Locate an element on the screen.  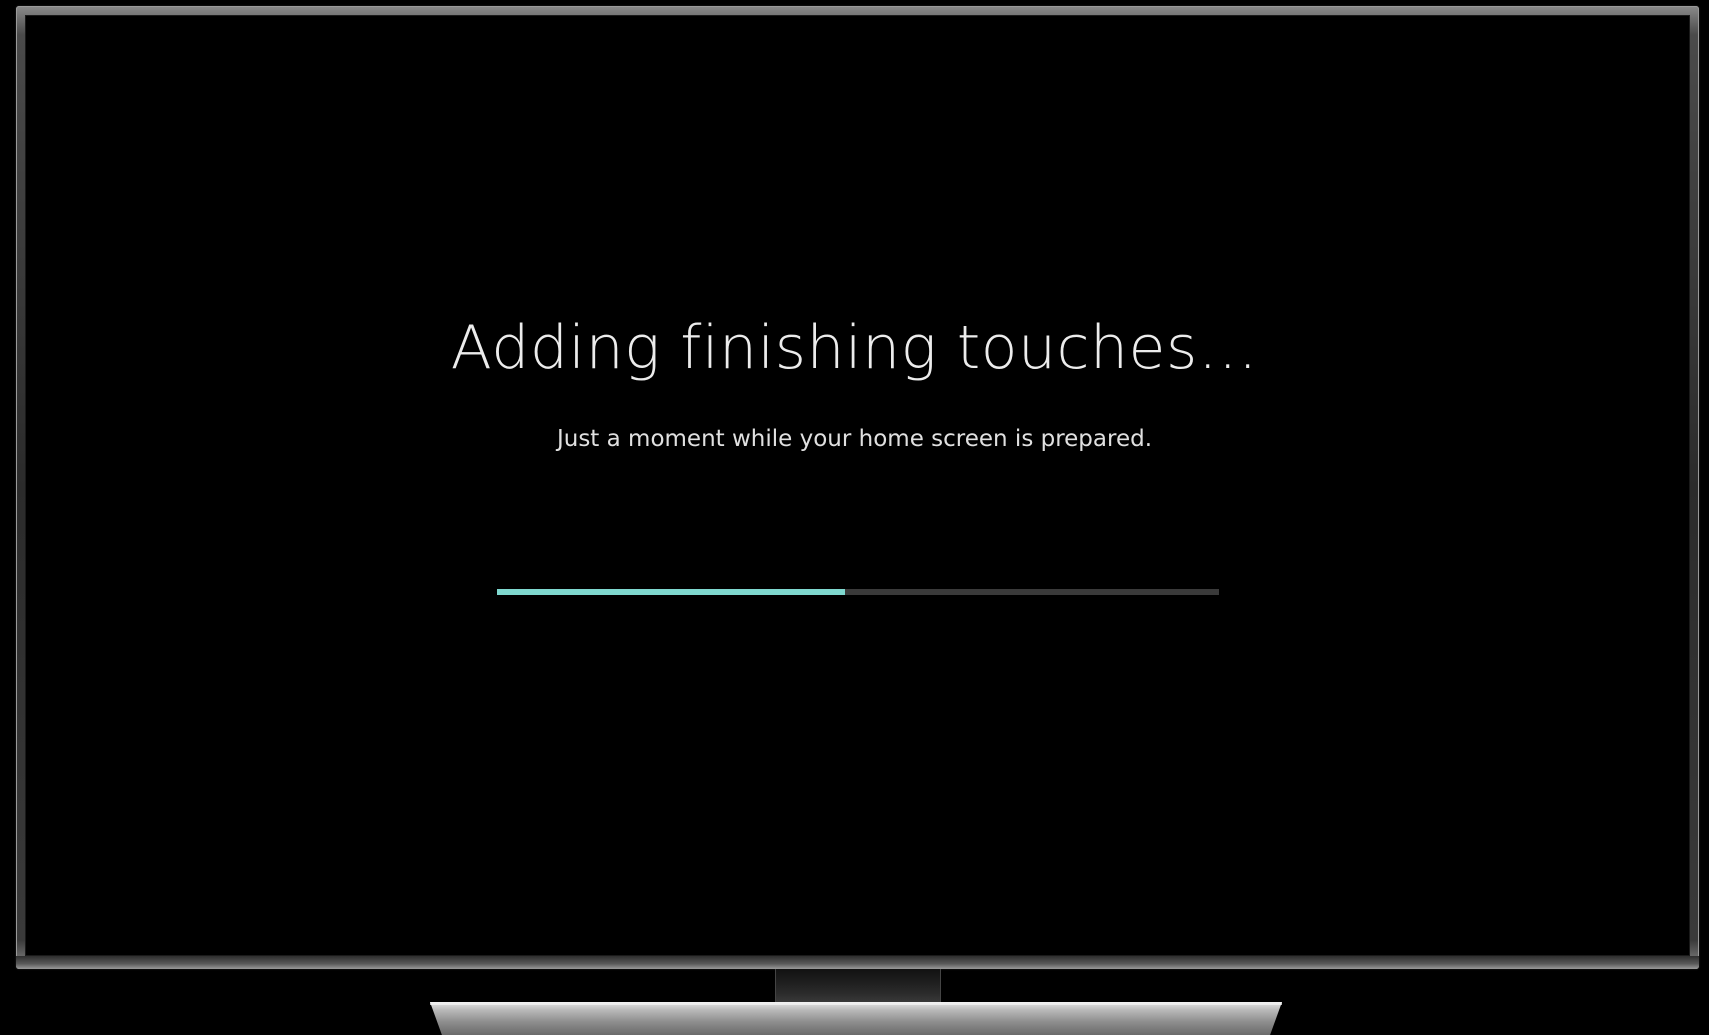
progress-bar is located at coordinates (858, 592).